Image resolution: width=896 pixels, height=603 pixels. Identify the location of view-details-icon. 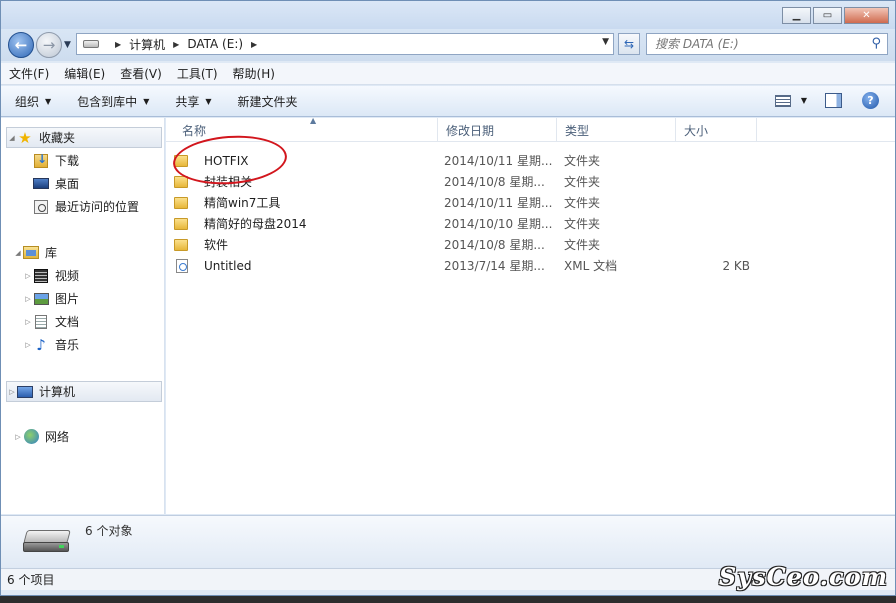
(782, 100).